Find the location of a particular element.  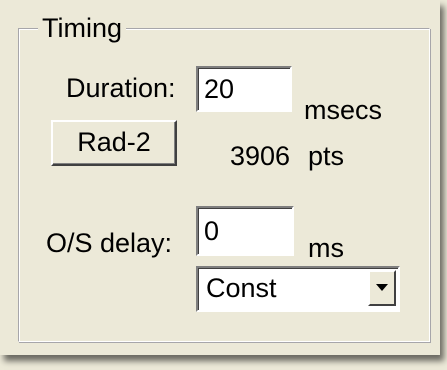

points-unit-label: pts is located at coordinates (326, 156).